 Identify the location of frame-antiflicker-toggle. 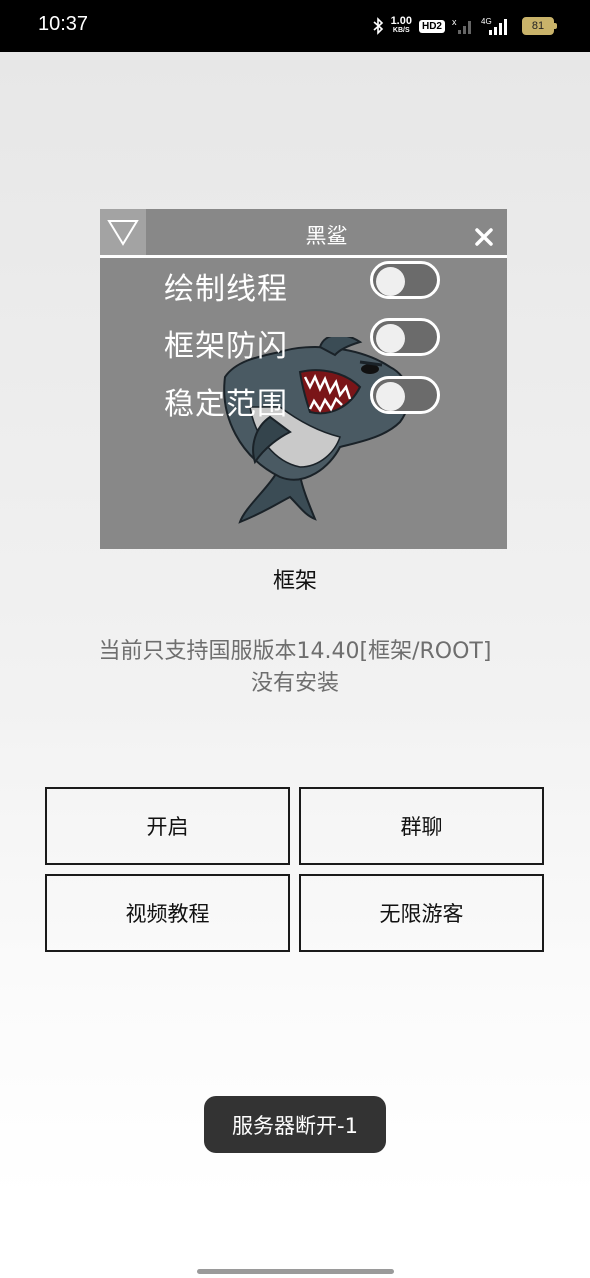
(405, 337).